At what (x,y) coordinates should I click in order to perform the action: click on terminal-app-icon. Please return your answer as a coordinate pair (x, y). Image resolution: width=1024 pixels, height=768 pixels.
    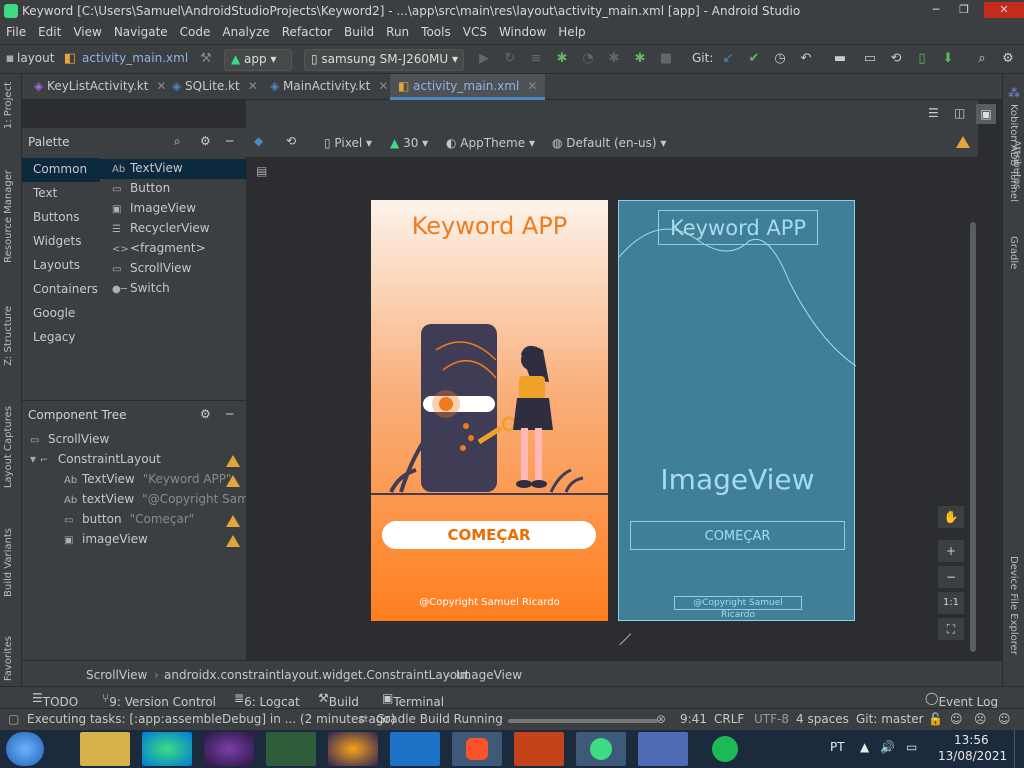
    Looking at the image, I should click on (291, 749).